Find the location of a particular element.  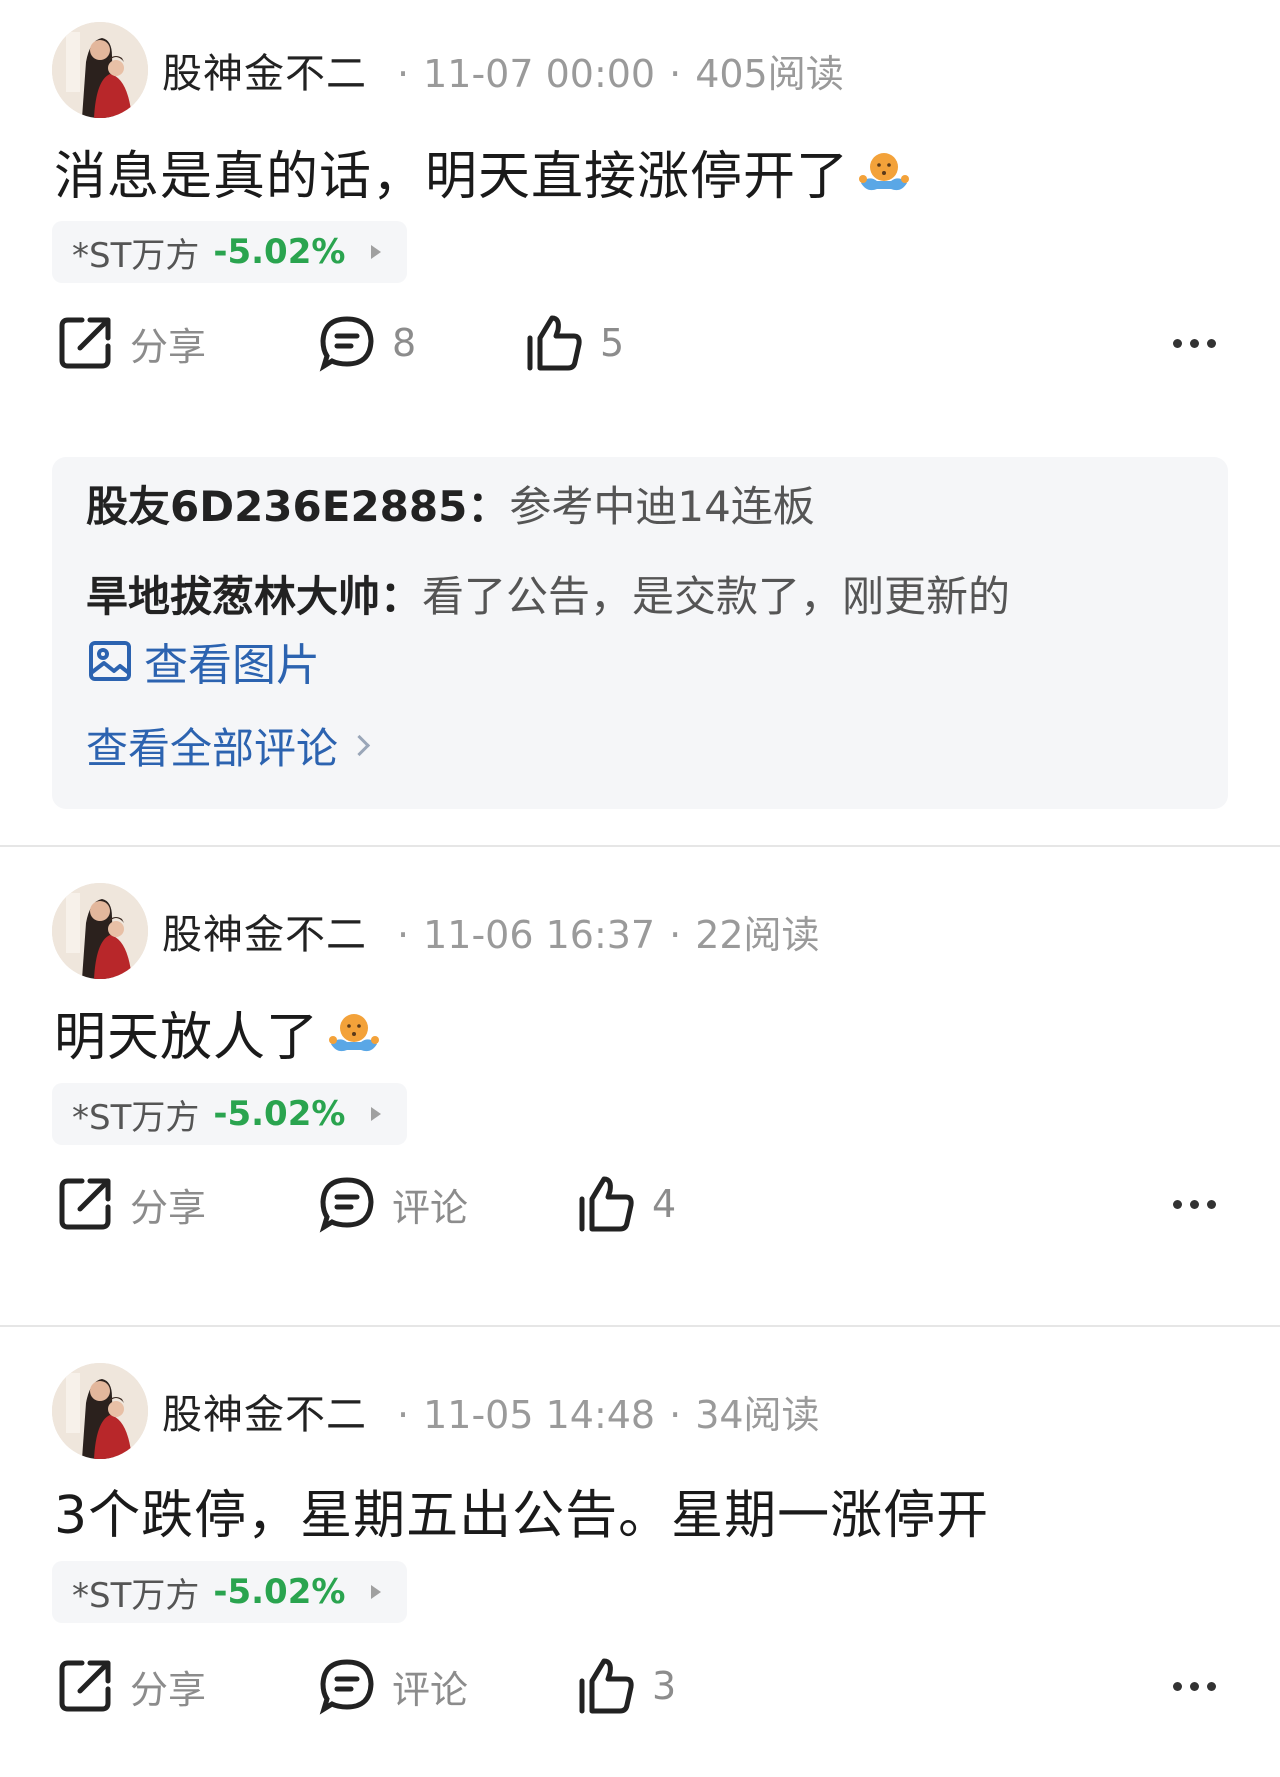

read-count: 34阅读 is located at coordinates (757, 1414).